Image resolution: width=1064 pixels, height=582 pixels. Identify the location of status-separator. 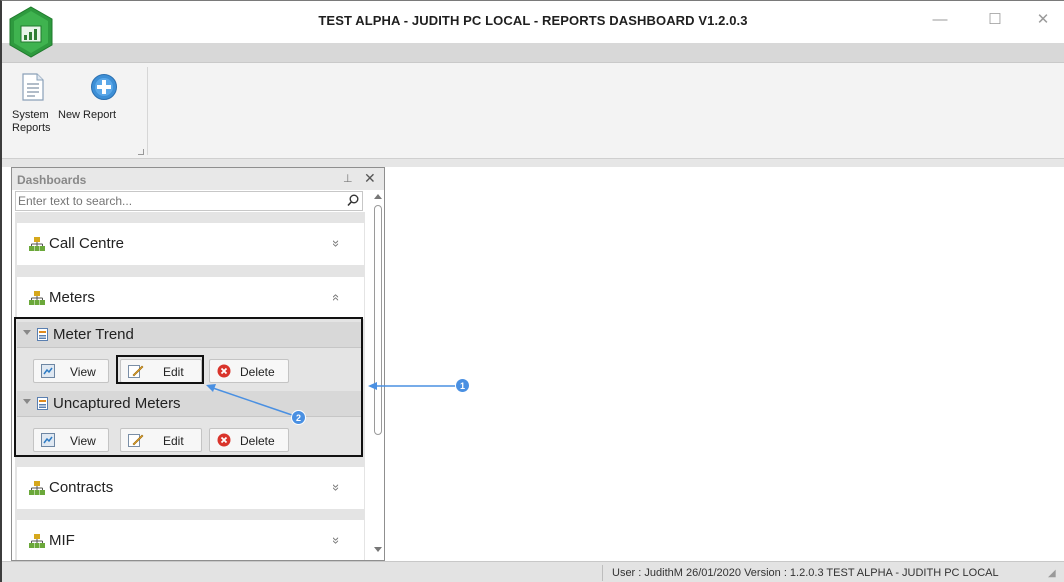
(602, 573).